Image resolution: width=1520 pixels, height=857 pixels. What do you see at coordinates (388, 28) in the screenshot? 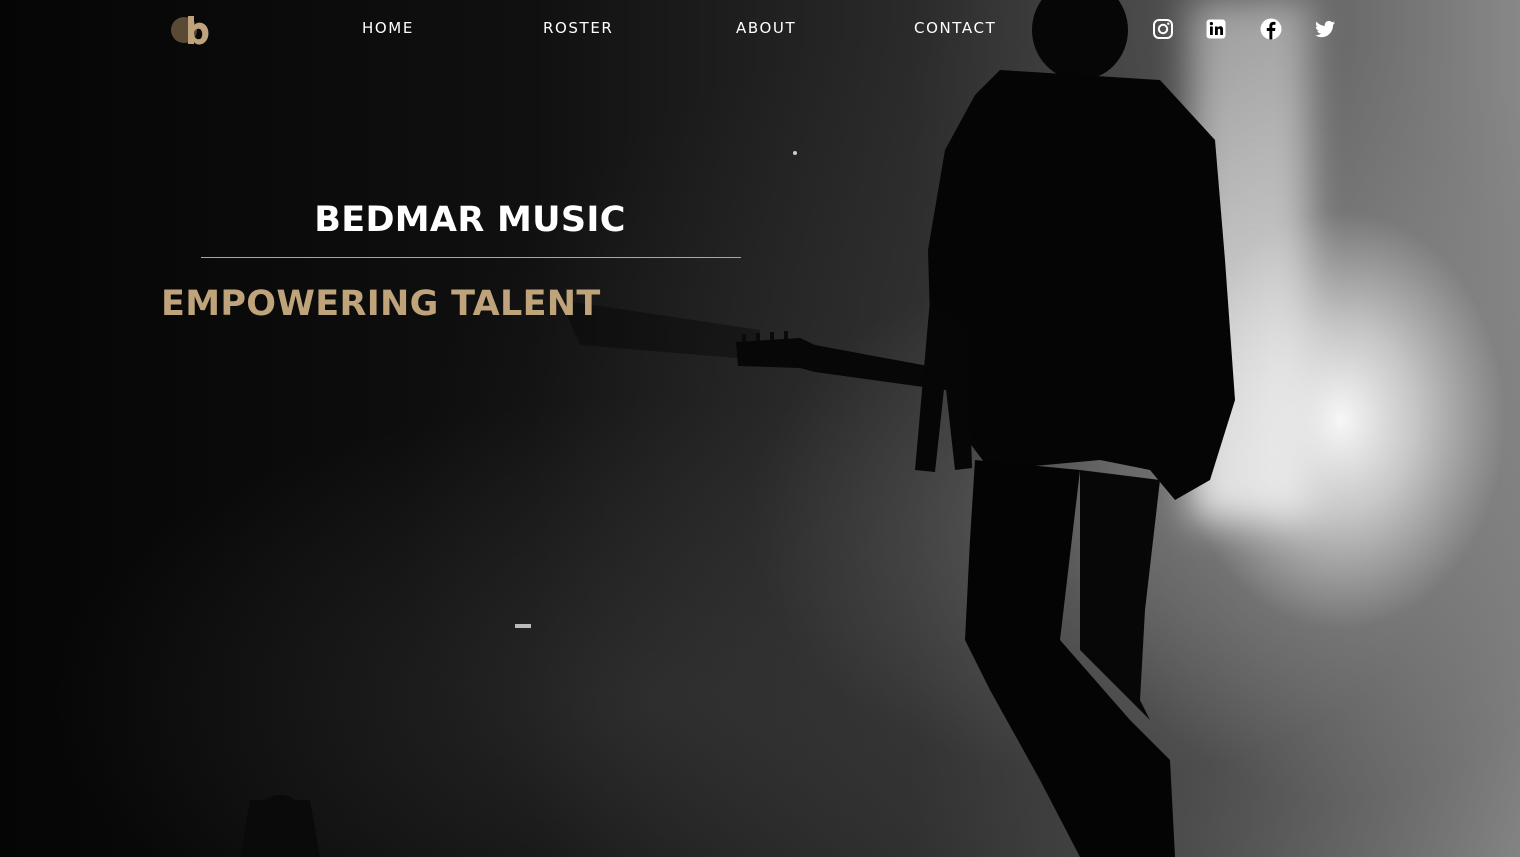
I see `nav-home-link: HOME` at bounding box center [388, 28].